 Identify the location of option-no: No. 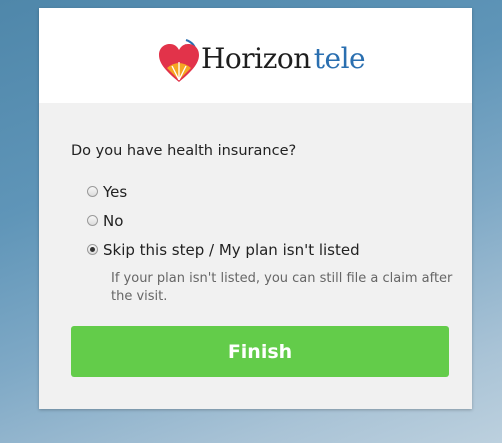
(279, 220).